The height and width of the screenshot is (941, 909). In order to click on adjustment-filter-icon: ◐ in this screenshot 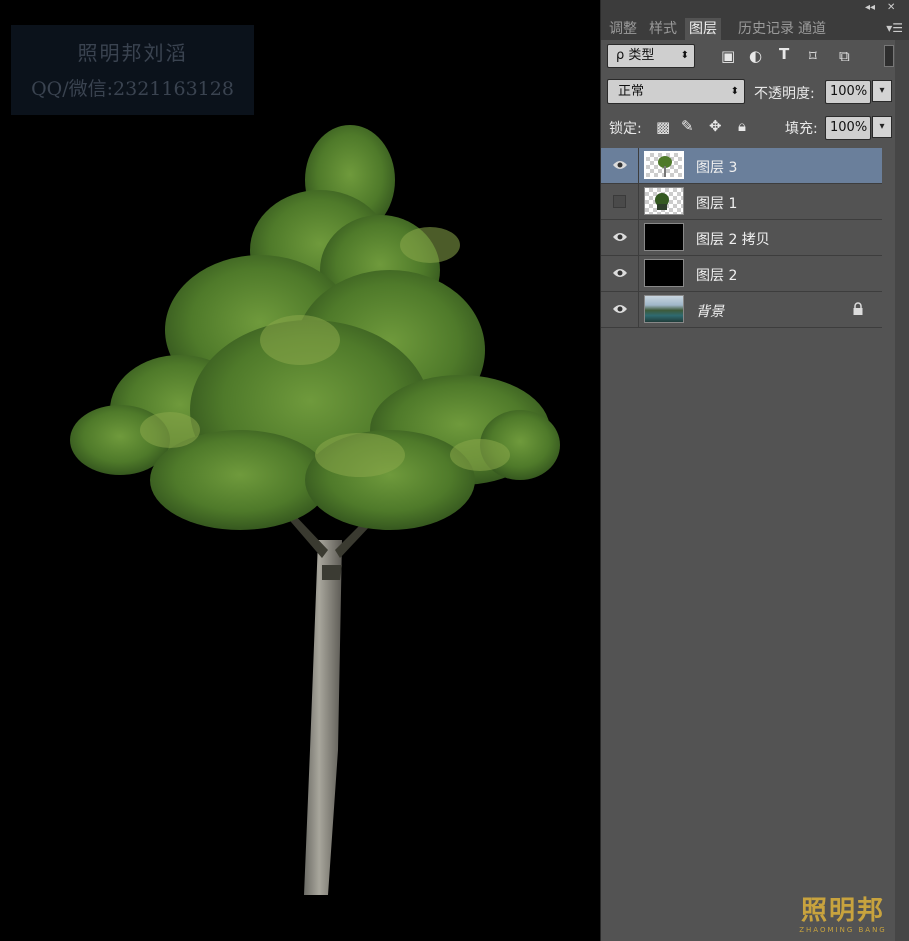, I will do `click(755, 56)`.